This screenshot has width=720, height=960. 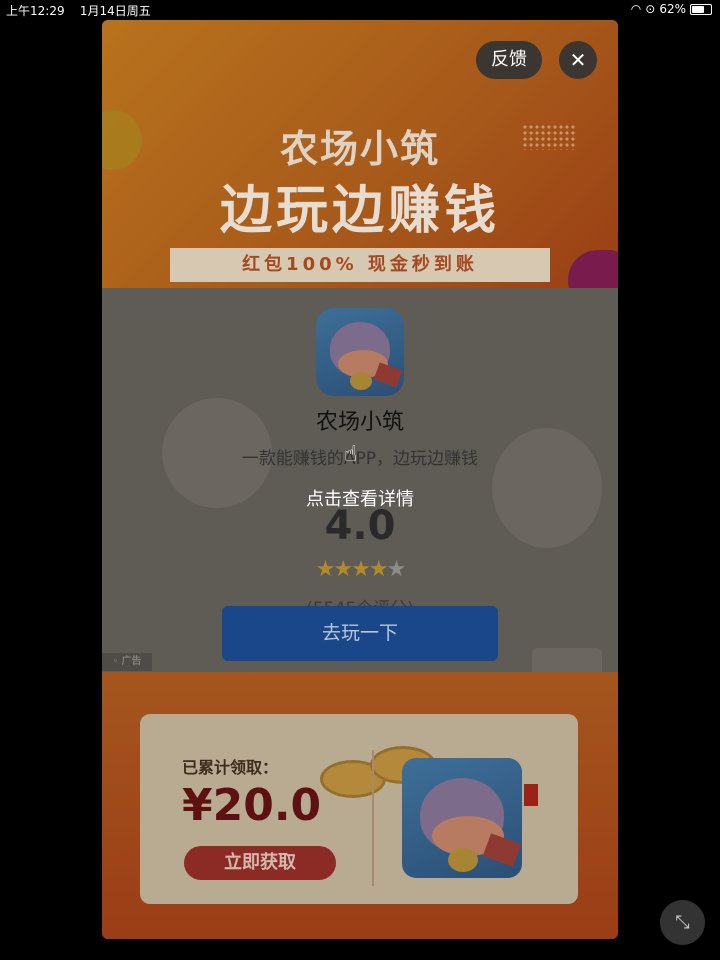 I want to click on star-rating: ★★★★★, so click(x=360, y=569).